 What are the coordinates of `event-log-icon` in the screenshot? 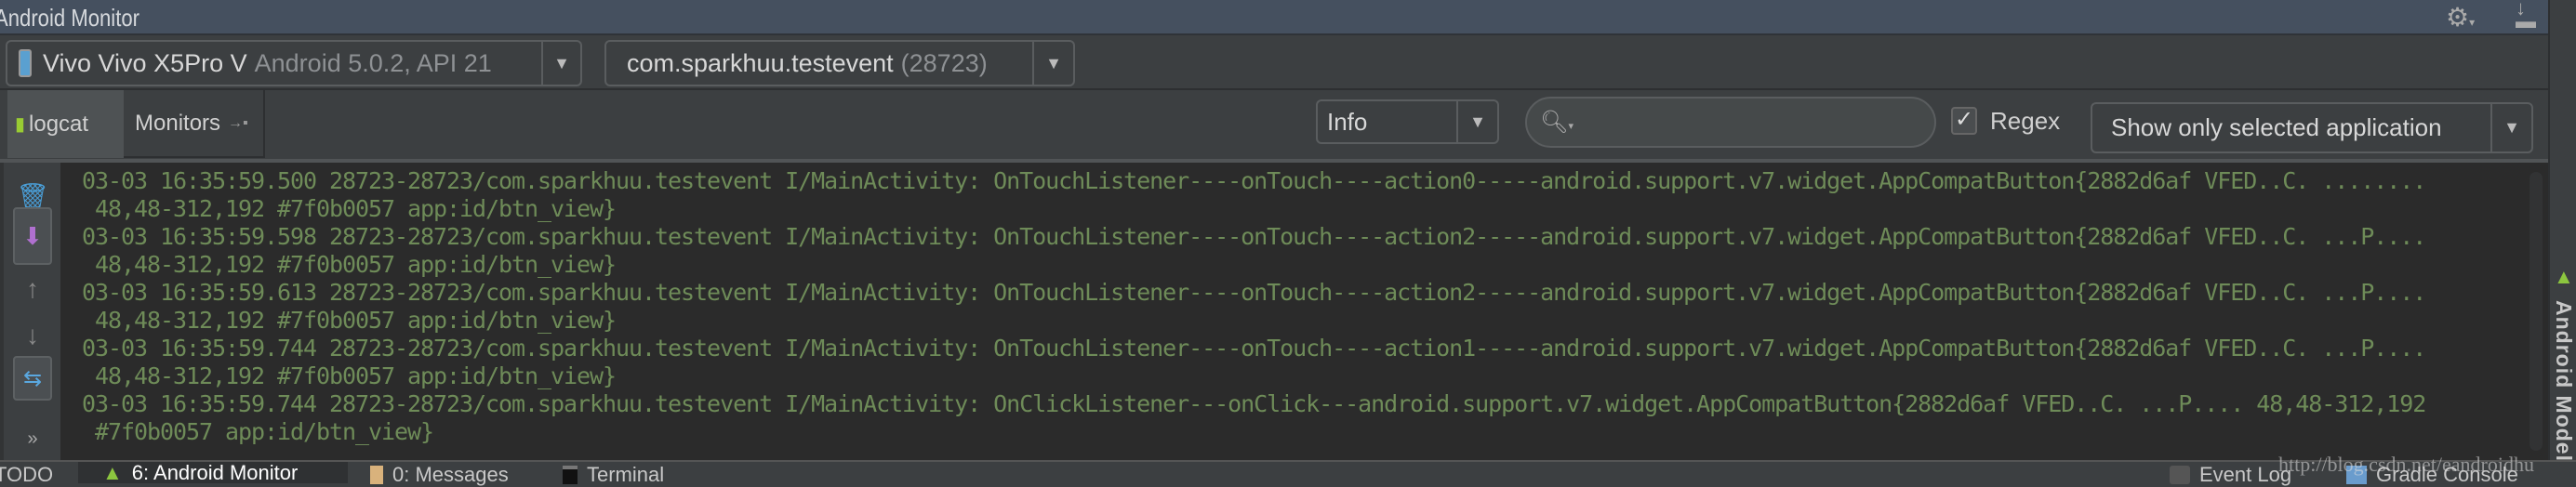 It's located at (2180, 474).